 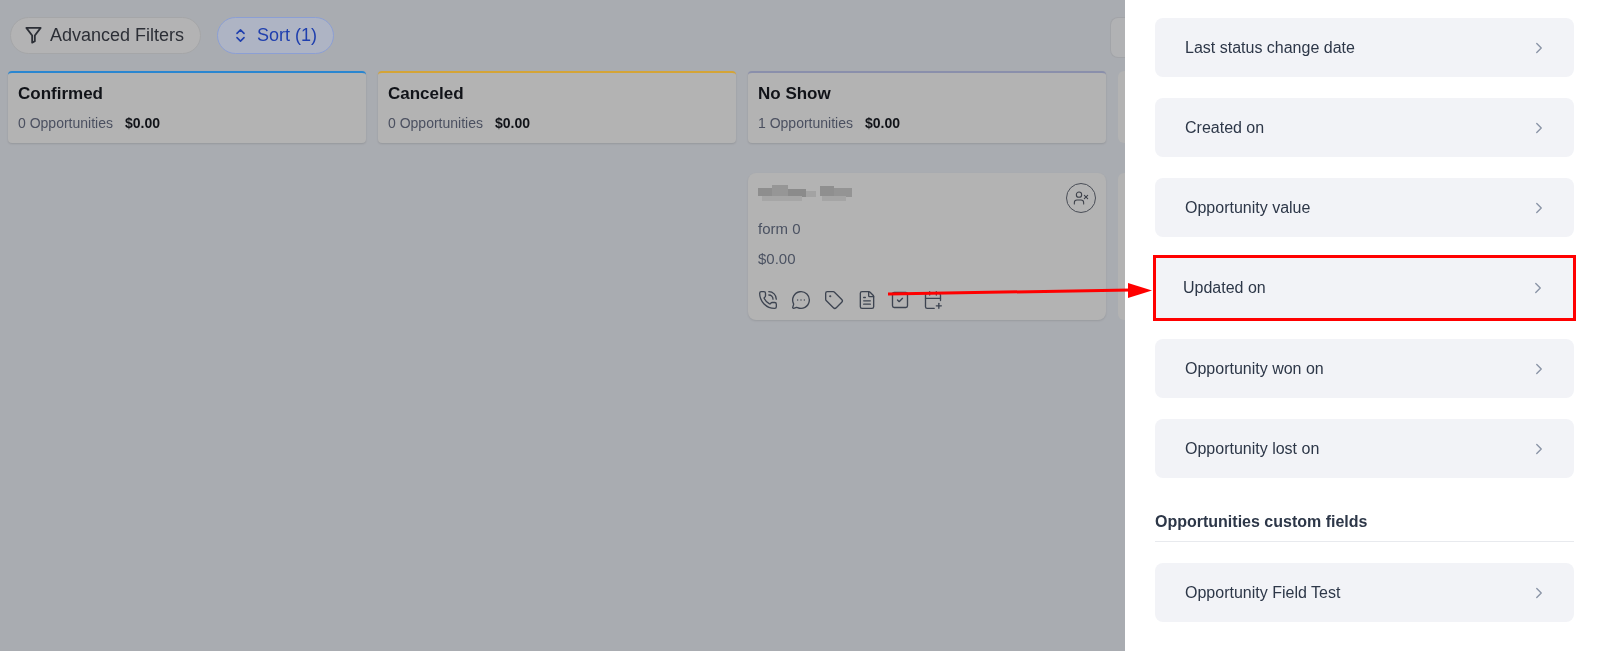 What do you see at coordinates (106, 35) in the screenshot?
I see `filter-button: Advanced Filters` at bounding box center [106, 35].